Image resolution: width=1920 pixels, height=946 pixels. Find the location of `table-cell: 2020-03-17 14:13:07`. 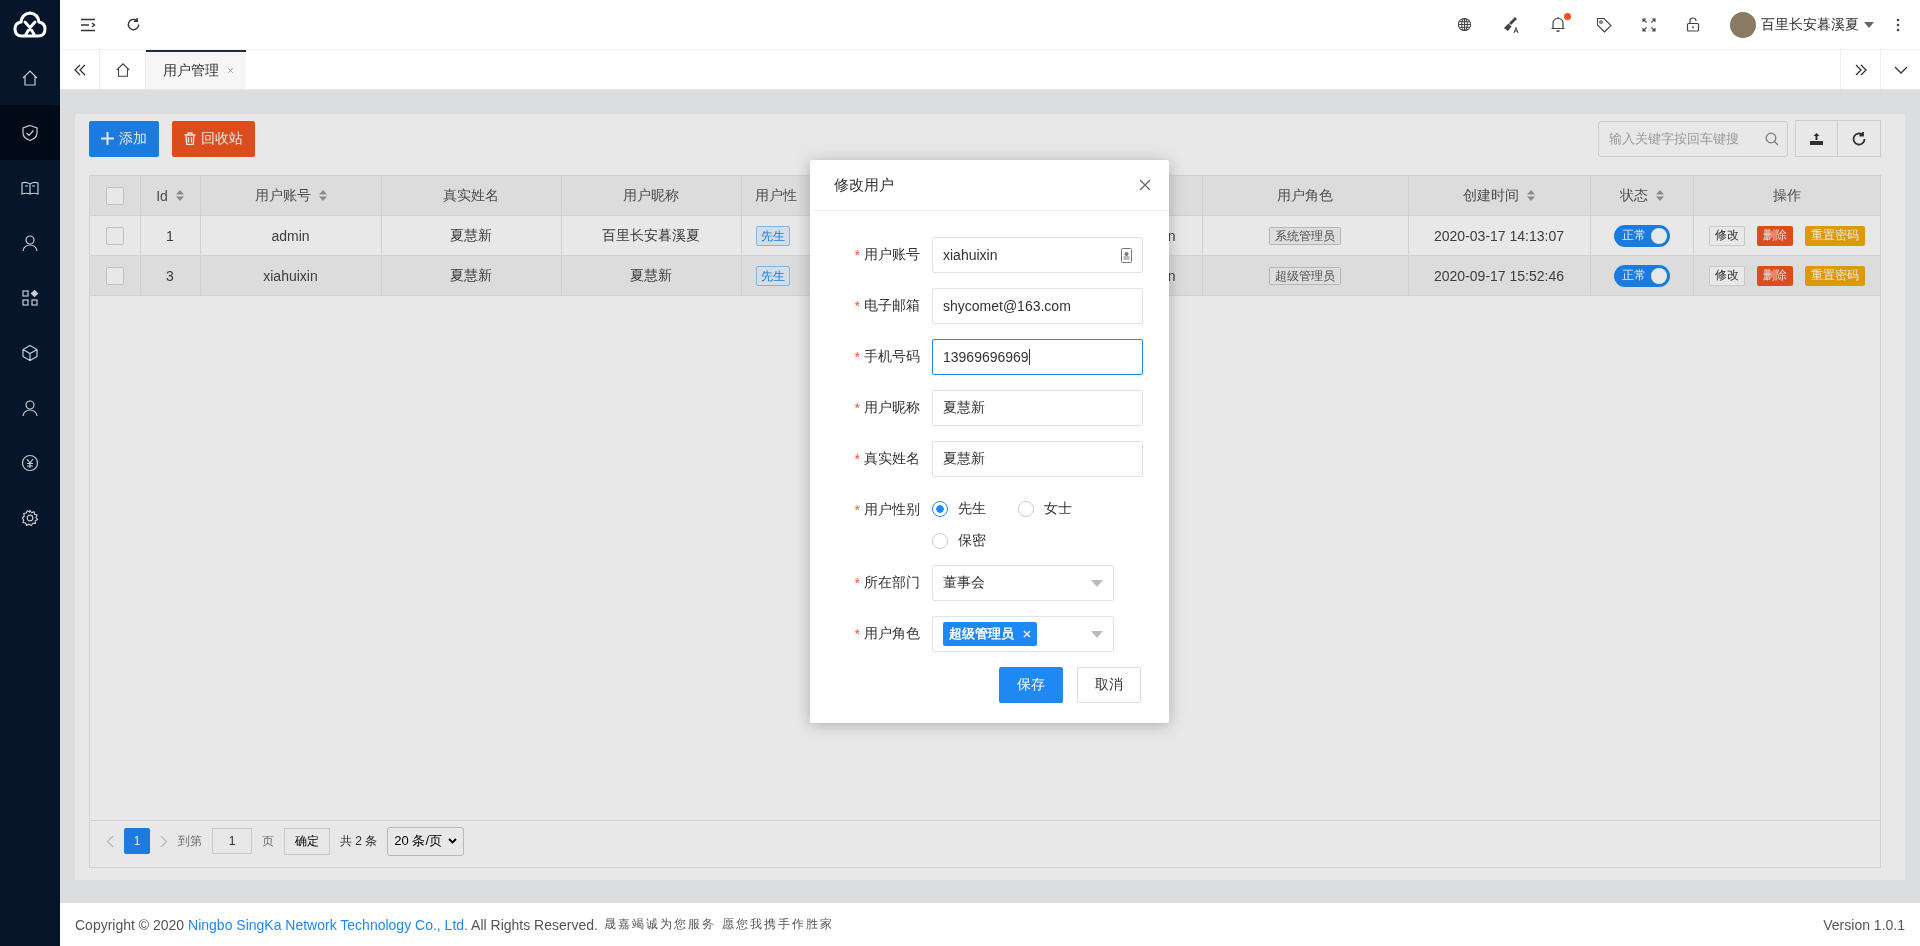

table-cell: 2020-03-17 14:13:07 is located at coordinates (1499, 235).